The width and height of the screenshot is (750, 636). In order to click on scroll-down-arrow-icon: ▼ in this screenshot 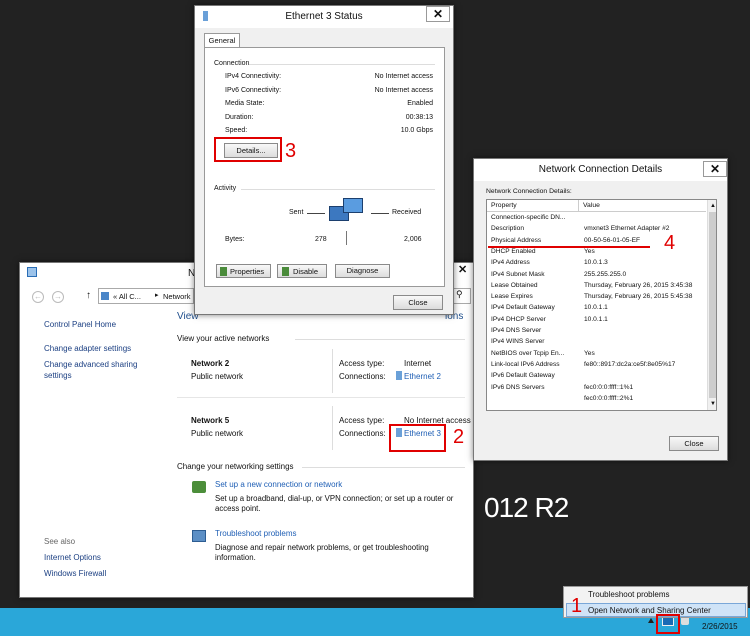, I will do `click(713, 404)`.